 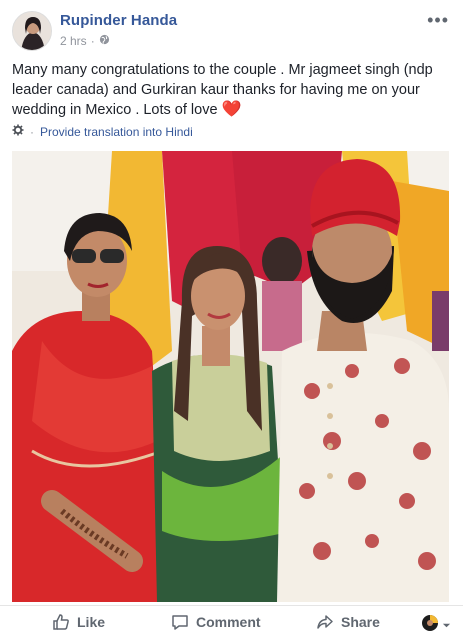 I want to click on avatar, so click(x=32, y=31).